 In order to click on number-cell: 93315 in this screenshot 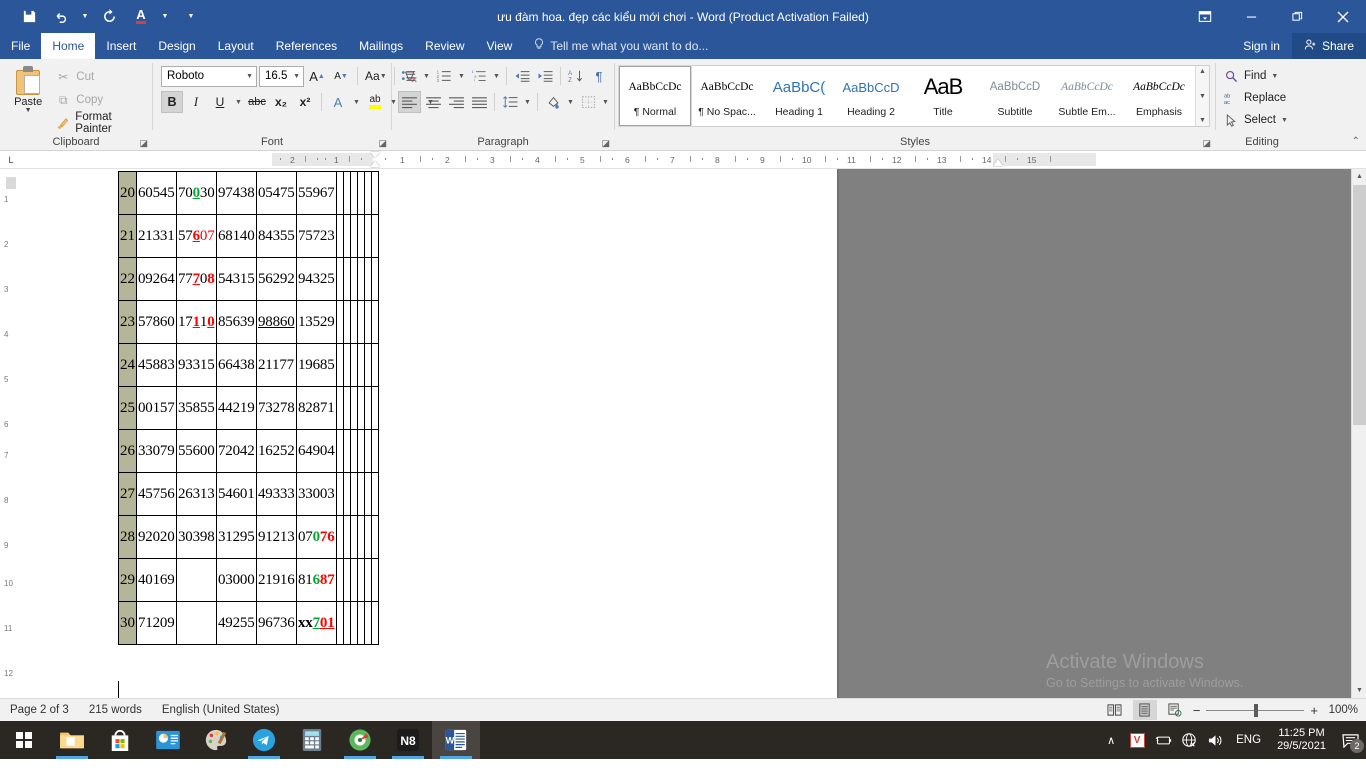, I will do `click(196, 365)`.